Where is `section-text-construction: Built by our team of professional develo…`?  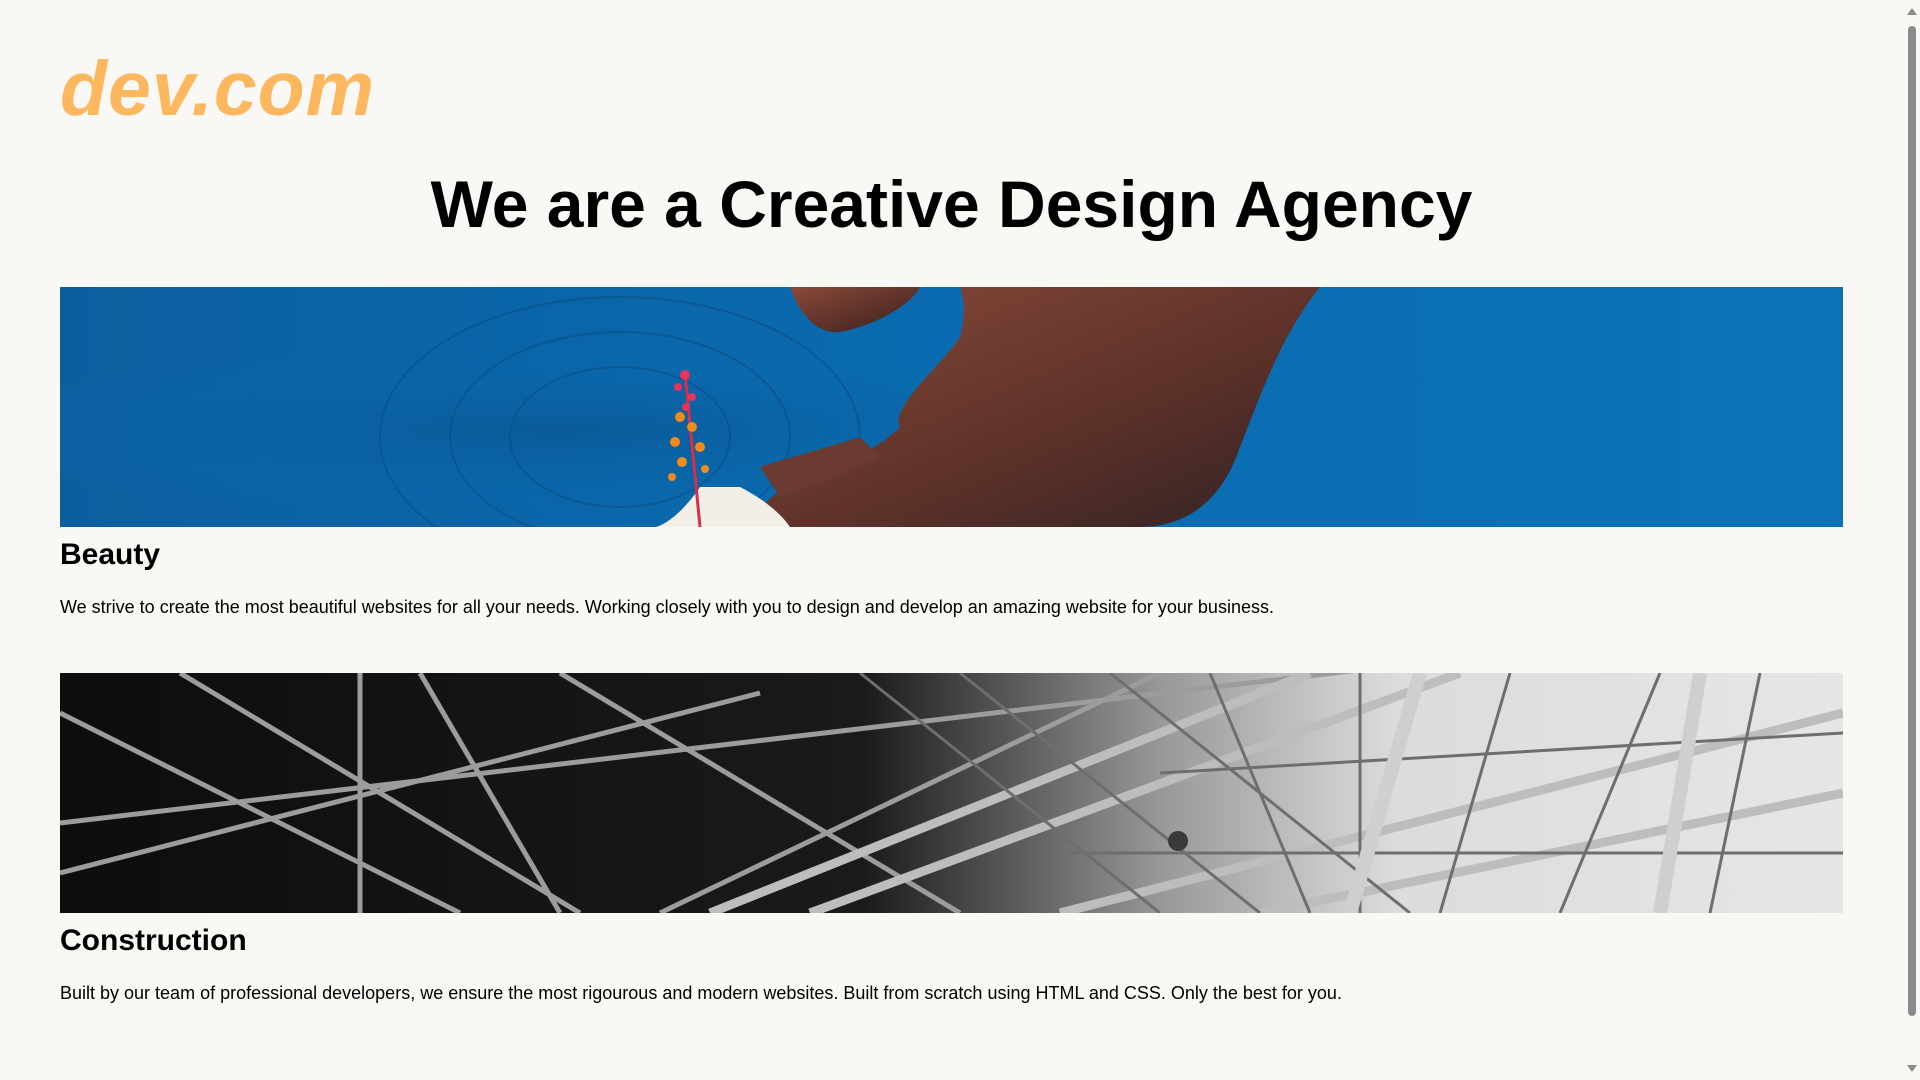 section-text-construction: Built by our team of professional develo… is located at coordinates (701, 993).